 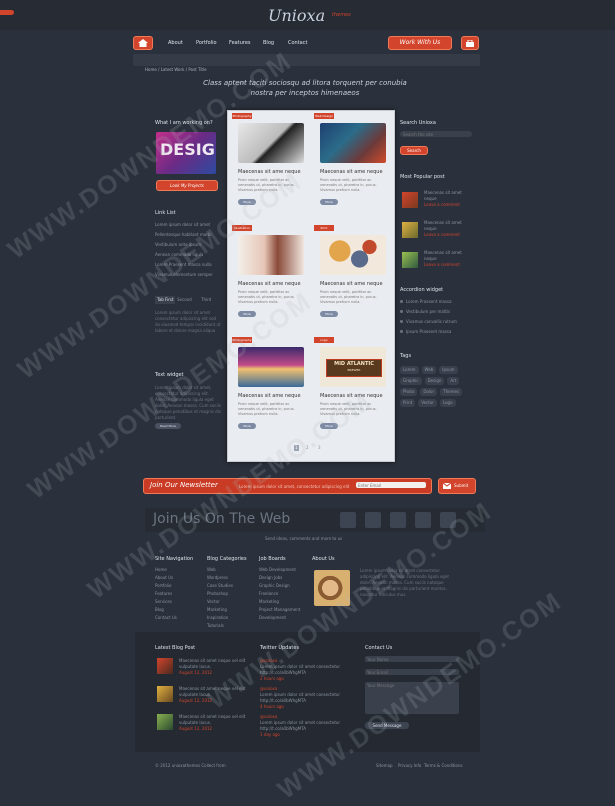 I want to click on rss-icon, so click(x=398, y=520).